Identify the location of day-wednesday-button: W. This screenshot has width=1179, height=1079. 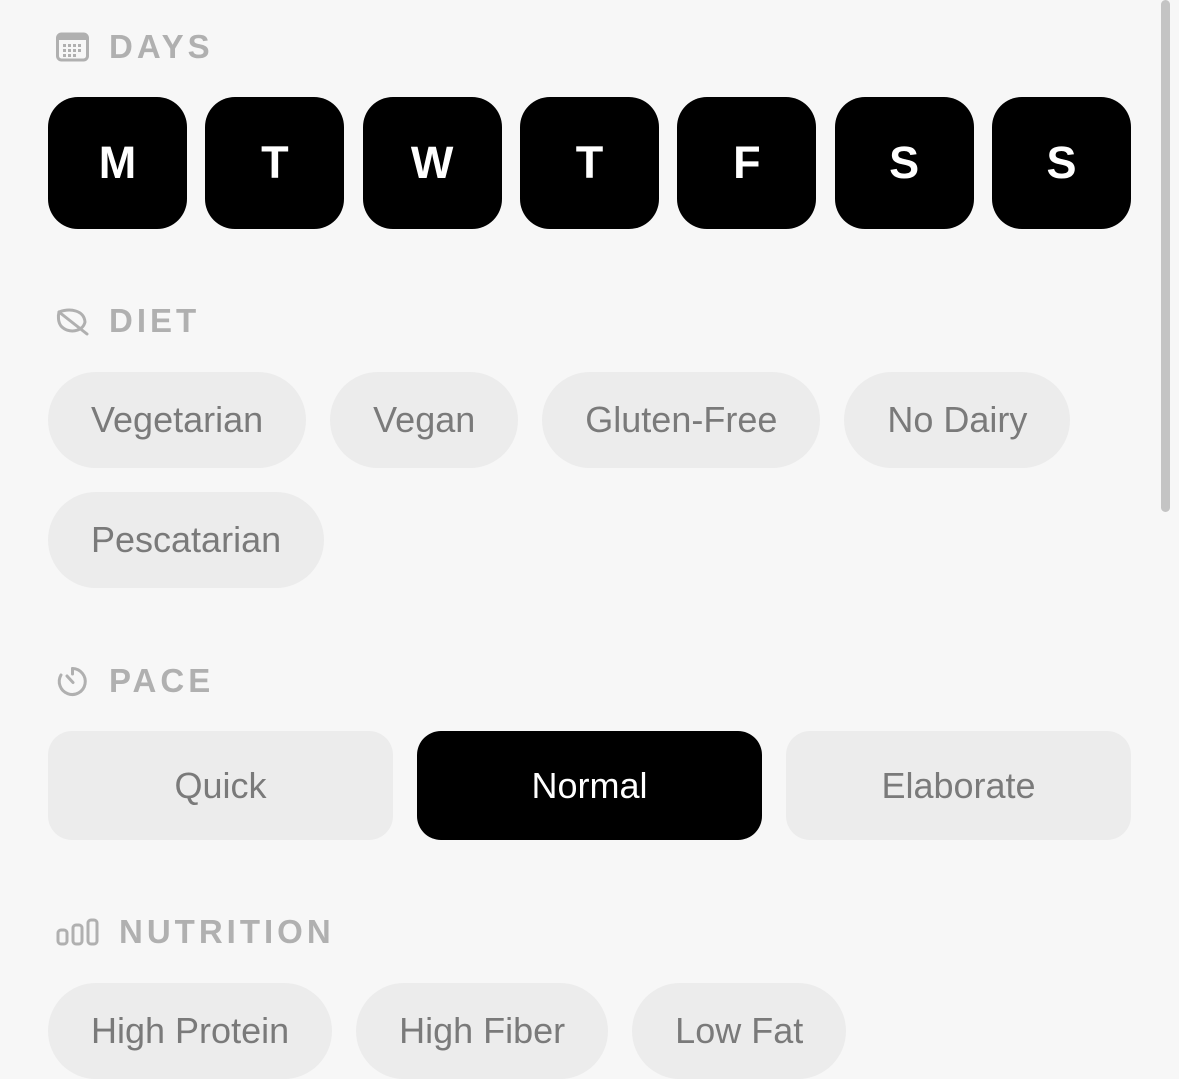
(432, 163).